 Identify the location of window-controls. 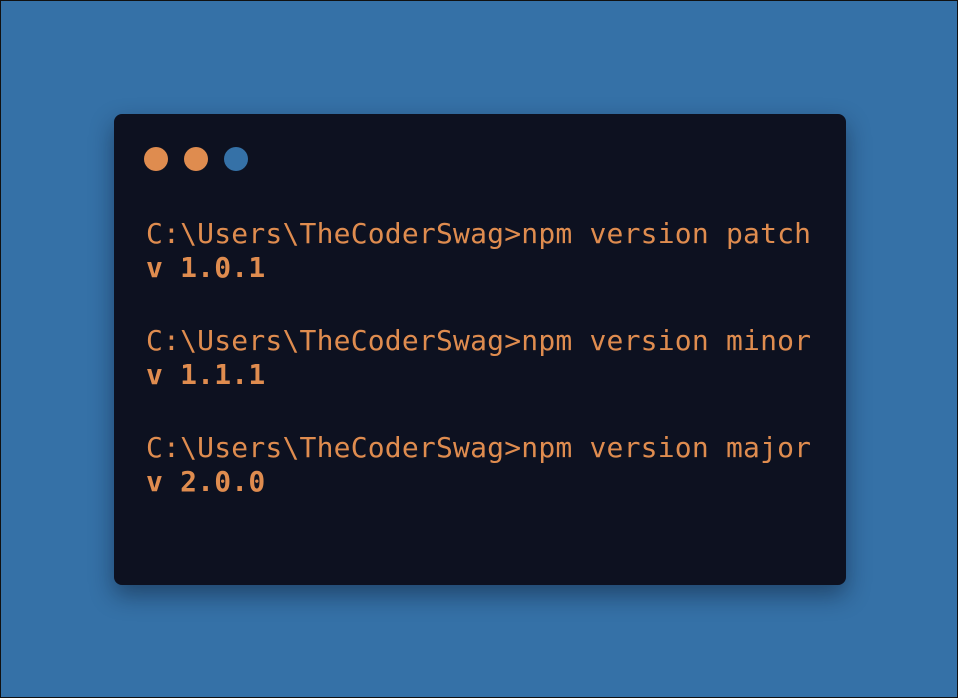
(196, 159).